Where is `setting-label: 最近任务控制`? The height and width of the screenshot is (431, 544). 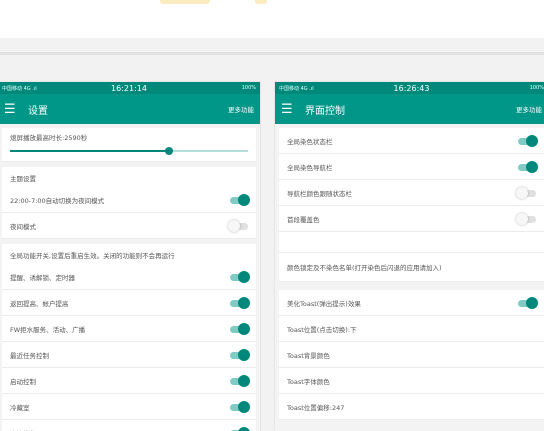
setting-label: 最近任务控制 is located at coordinates (119, 355).